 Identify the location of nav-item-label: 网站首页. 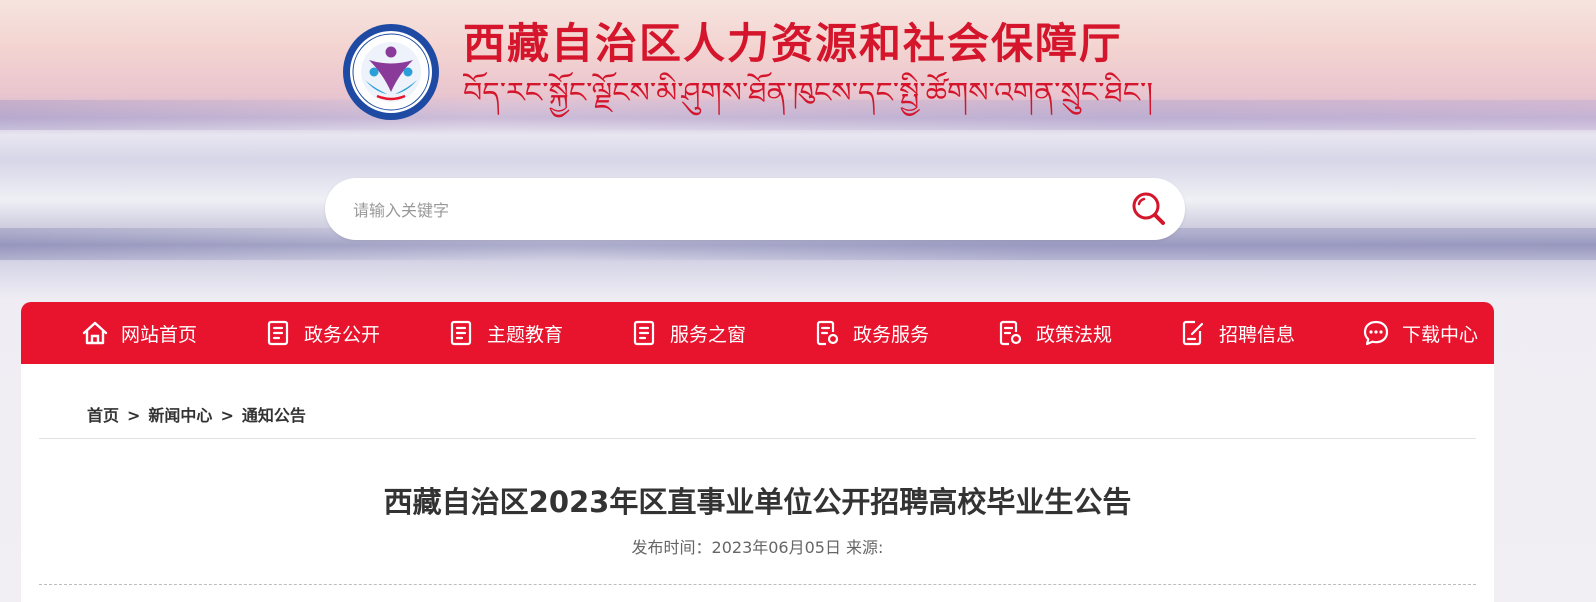
(159, 334).